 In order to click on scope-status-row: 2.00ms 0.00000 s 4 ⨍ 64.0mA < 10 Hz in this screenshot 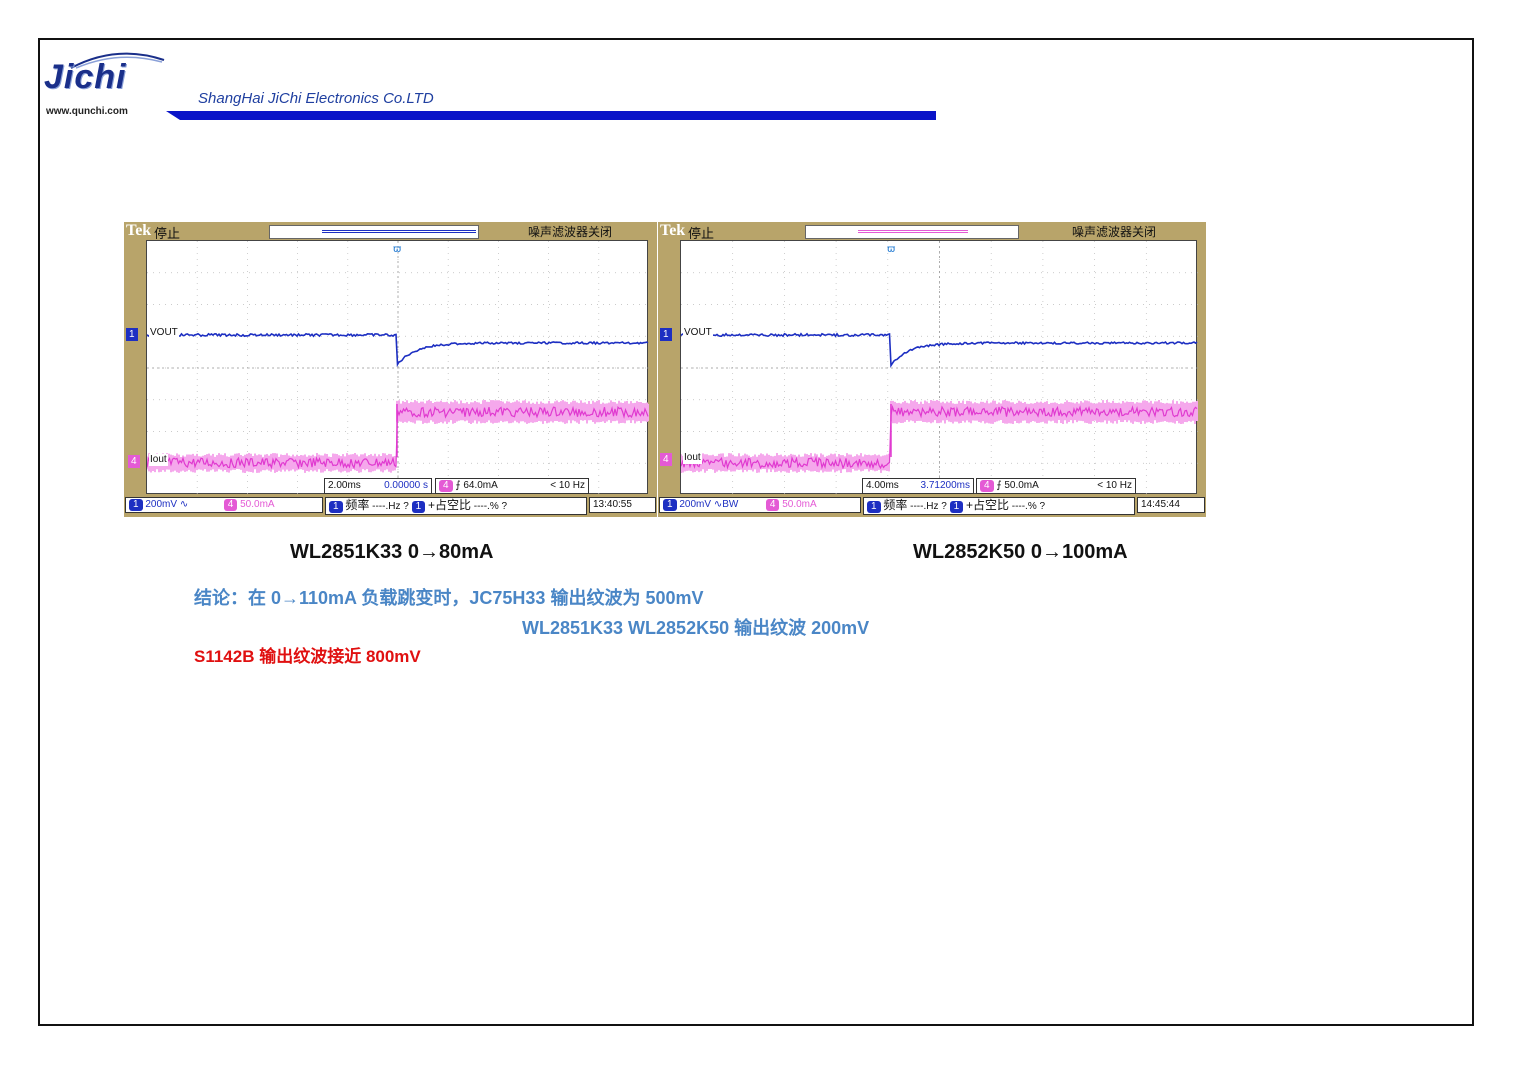, I will do `click(390, 485)`.